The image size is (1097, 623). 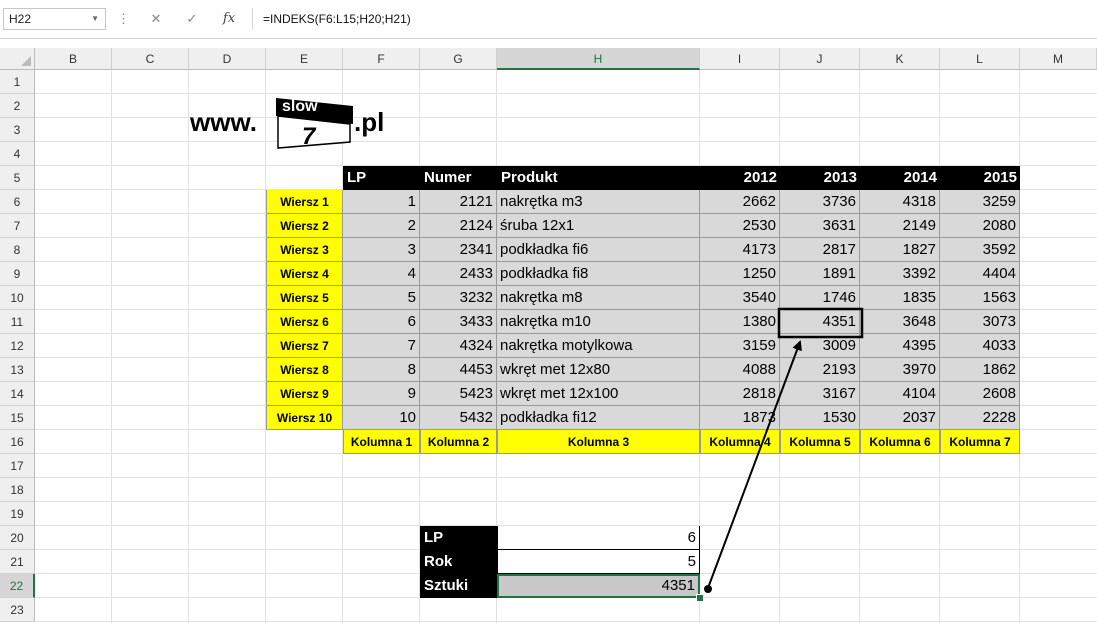 What do you see at coordinates (820, 346) in the screenshot?
I see `table-cell: 3009` at bounding box center [820, 346].